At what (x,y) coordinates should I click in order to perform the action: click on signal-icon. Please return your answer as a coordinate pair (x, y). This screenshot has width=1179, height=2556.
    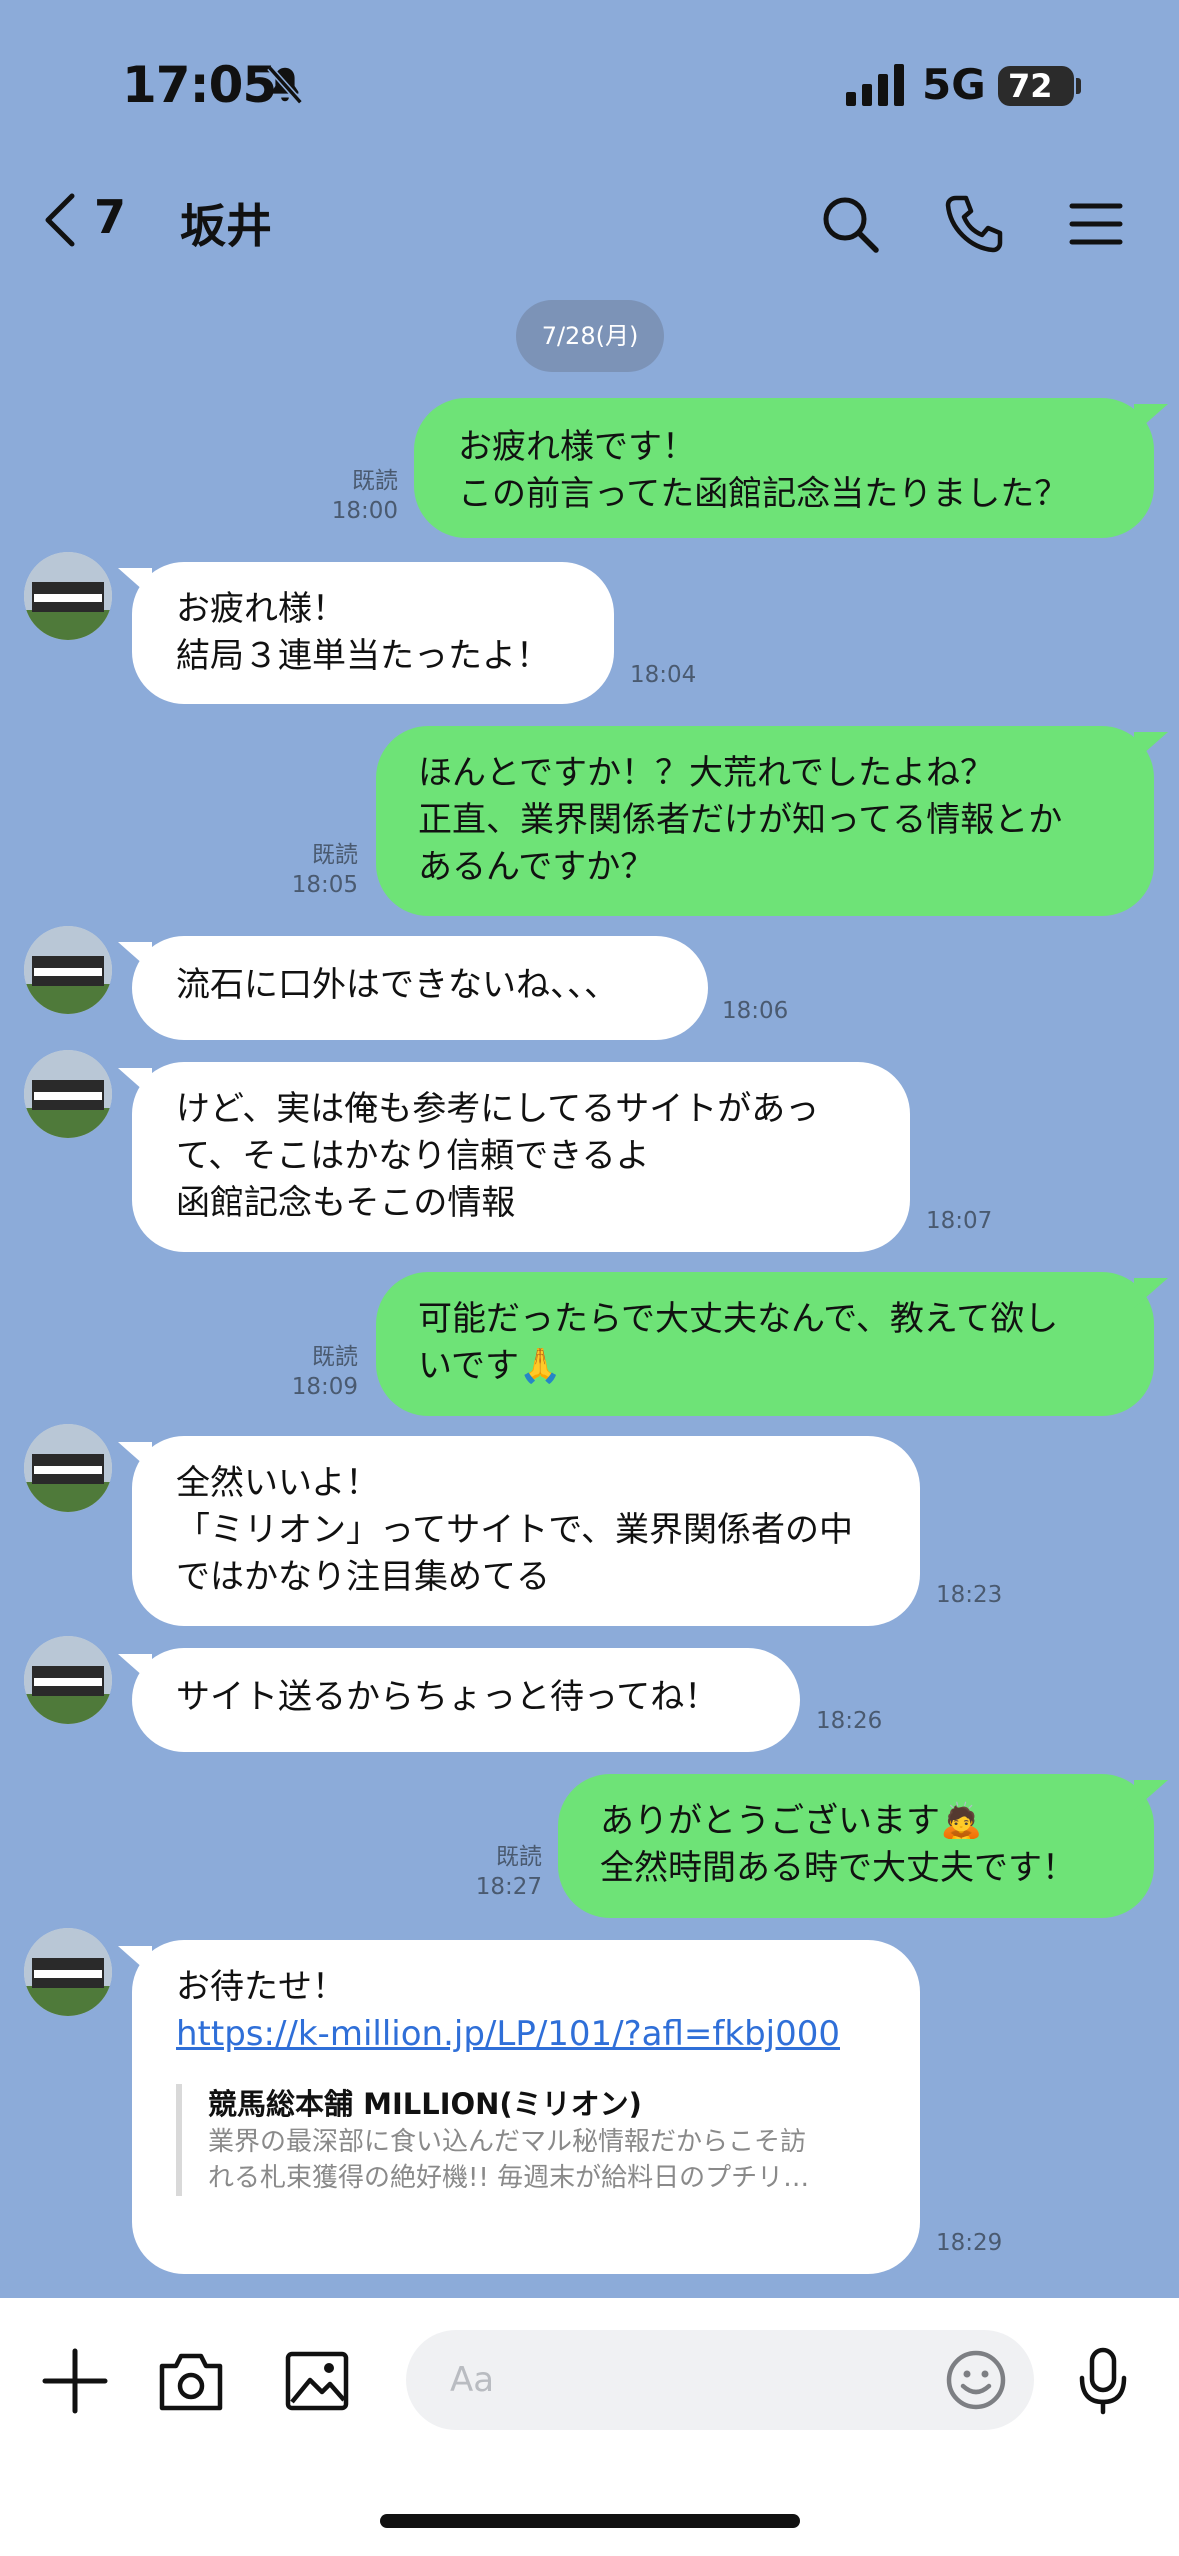
    Looking at the image, I should click on (875, 85).